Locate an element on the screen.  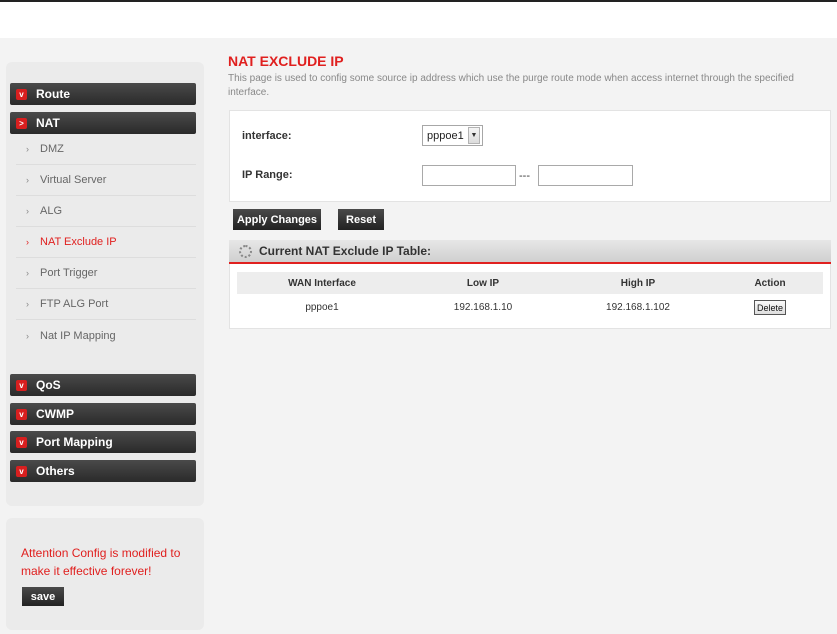
ip-range-end-input is located at coordinates (585, 175).